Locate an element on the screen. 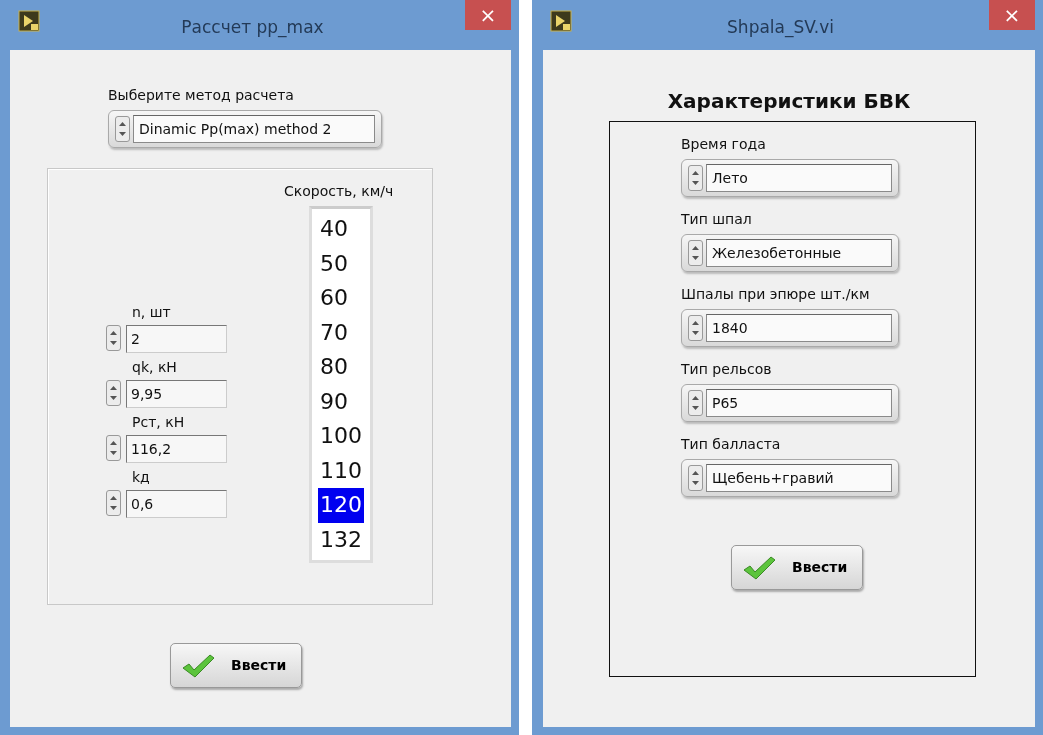 The height and width of the screenshot is (735, 1043). list-item: 40 is located at coordinates (341, 229).